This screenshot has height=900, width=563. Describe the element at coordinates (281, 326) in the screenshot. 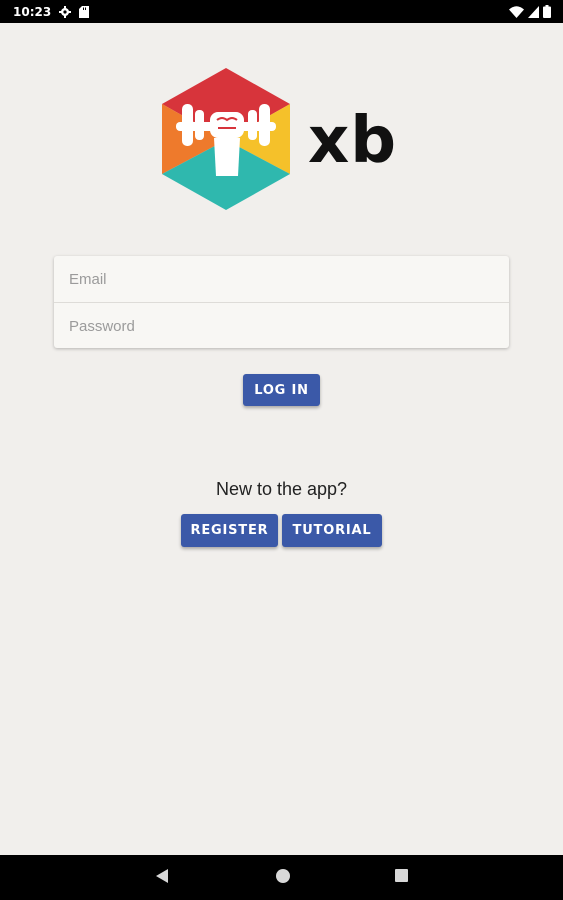

I see `password-field` at that location.